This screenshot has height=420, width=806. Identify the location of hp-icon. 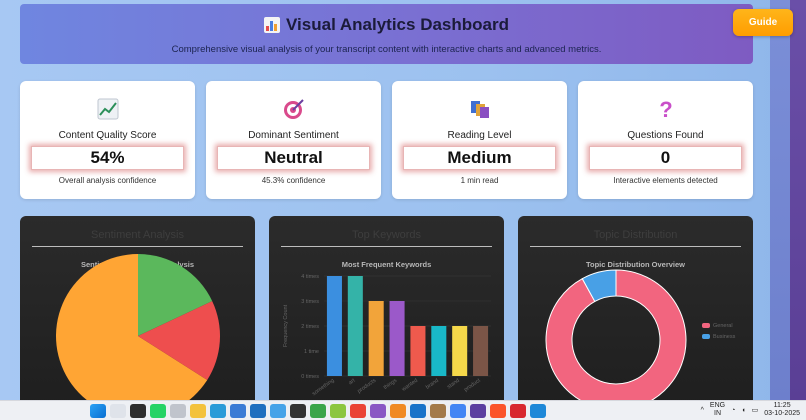
(258, 411).